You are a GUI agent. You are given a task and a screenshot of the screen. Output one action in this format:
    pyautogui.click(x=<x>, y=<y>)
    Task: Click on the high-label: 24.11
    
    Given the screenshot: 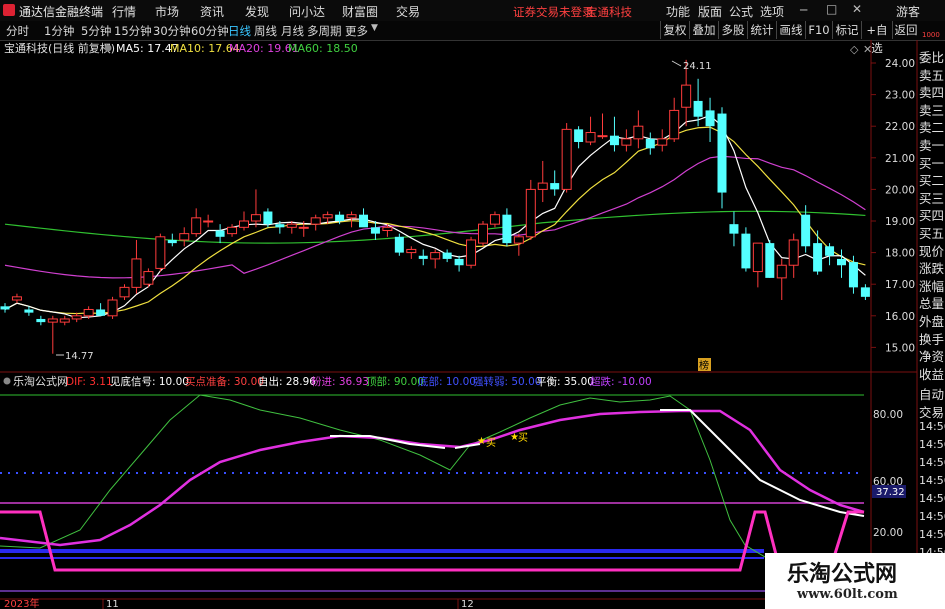 What is the action you would take?
    pyautogui.click(x=697, y=66)
    